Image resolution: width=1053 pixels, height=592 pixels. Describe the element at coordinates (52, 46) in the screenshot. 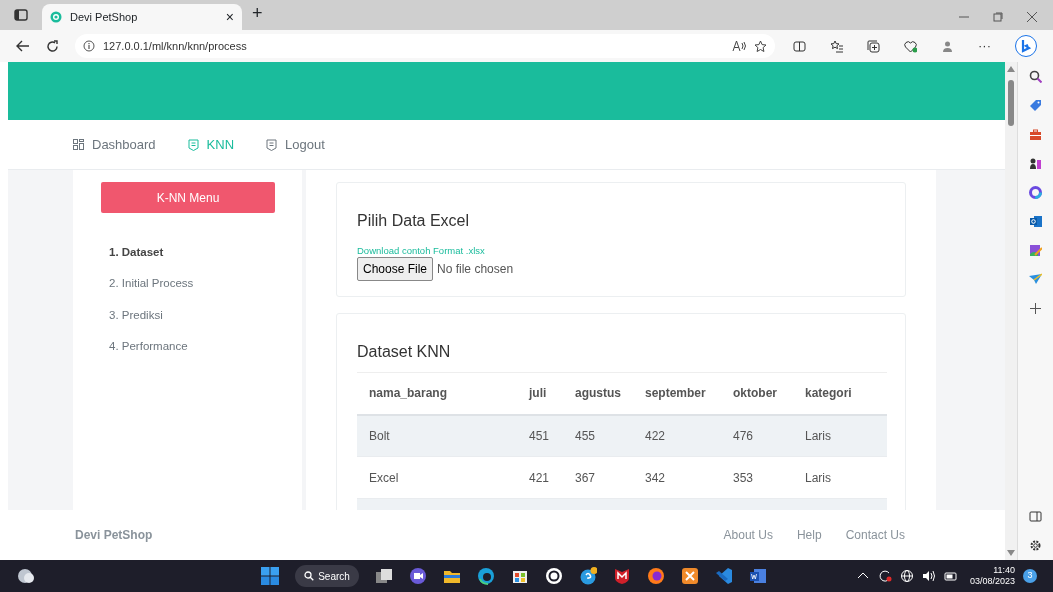

I see `reload-icon` at that location.